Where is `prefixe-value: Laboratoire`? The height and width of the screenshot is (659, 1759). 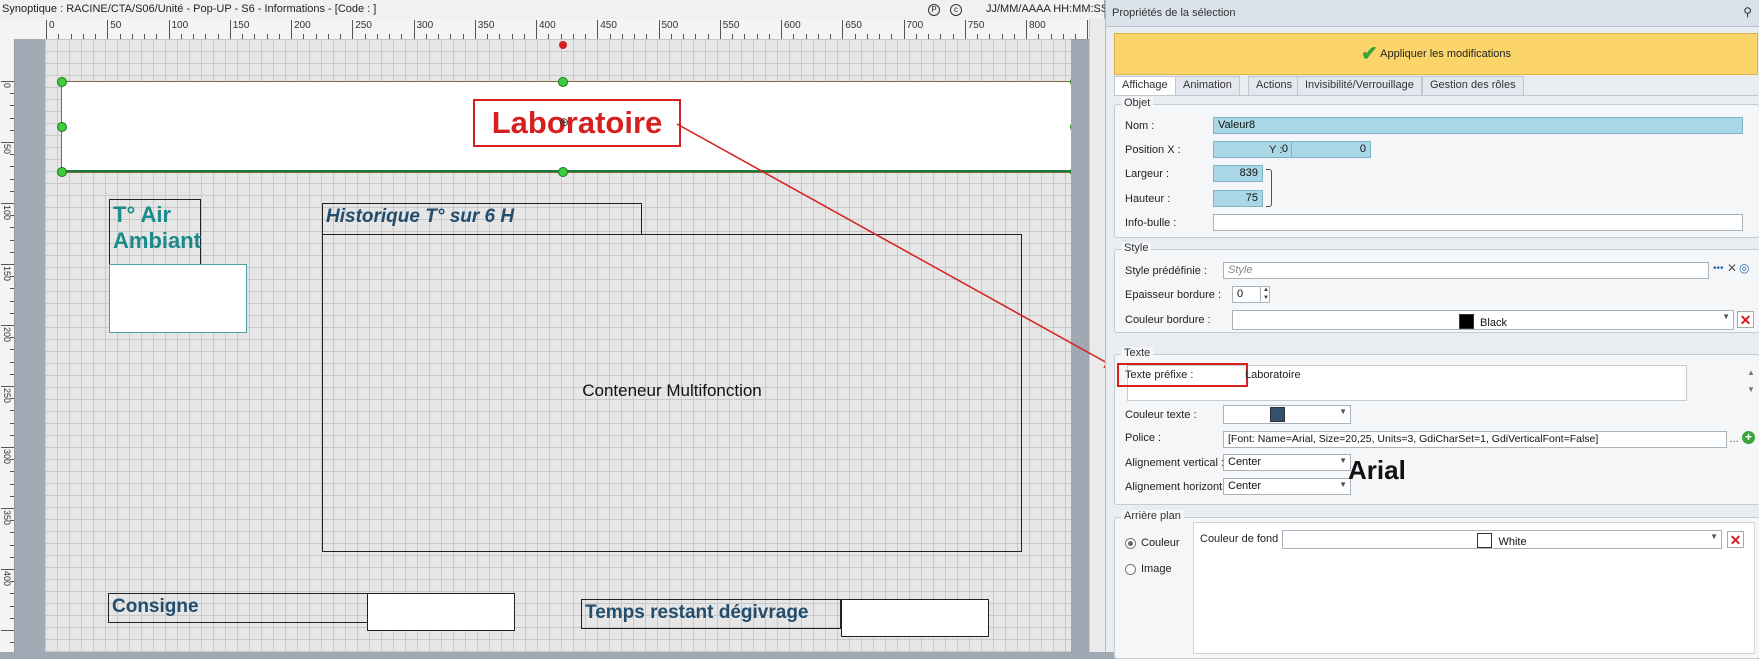
prefixe-value: Laboratoire is located at coordinates (1273, 375).